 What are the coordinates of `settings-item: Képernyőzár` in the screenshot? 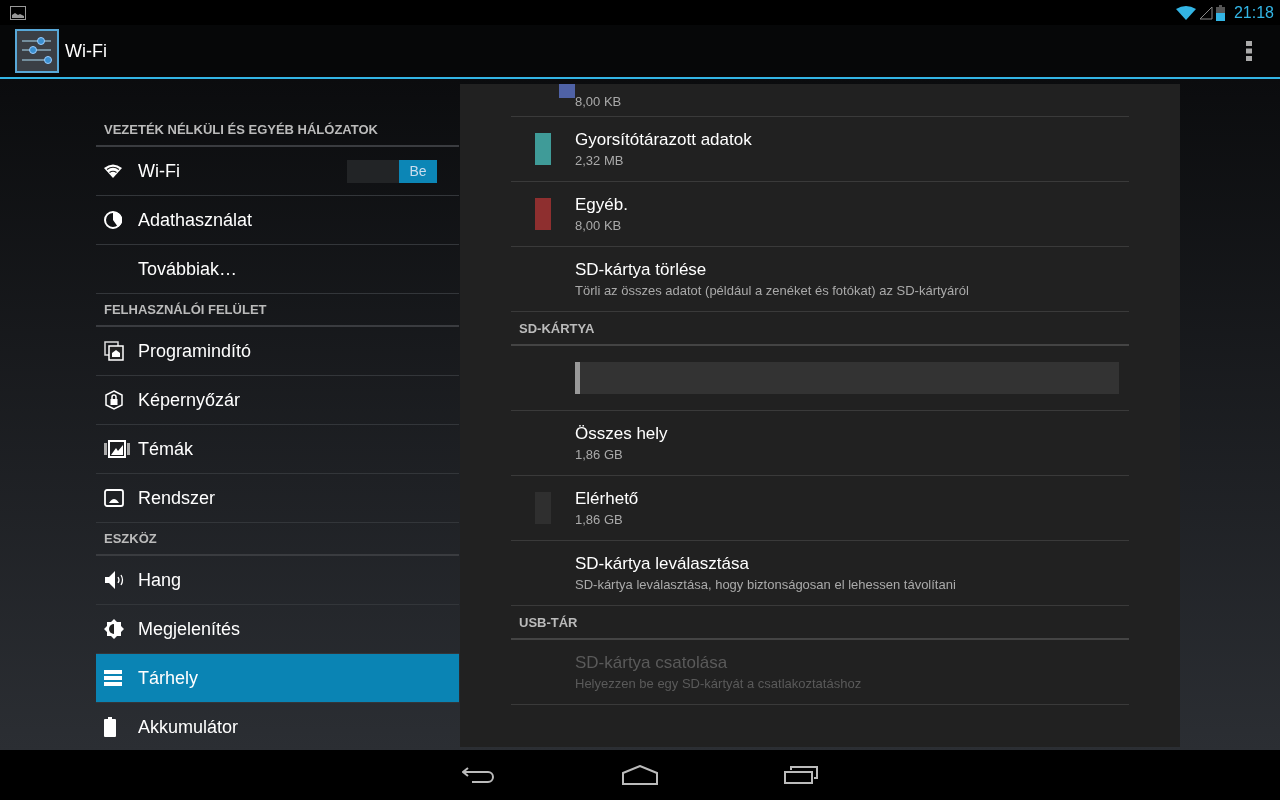 It's located at (277, 400).